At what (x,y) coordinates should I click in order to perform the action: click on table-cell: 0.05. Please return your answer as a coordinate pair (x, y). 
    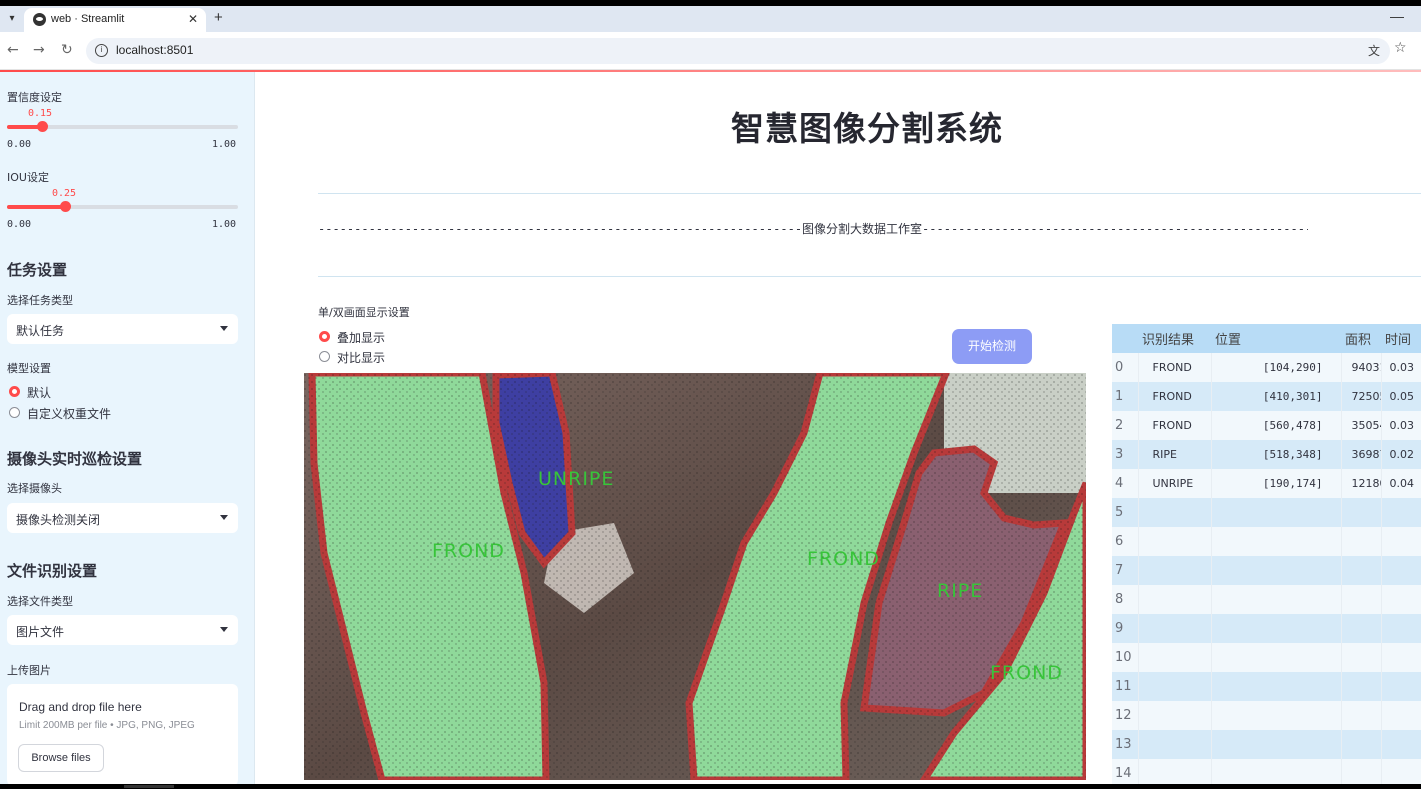
    Looking at the image, I should click on (1401, 396).